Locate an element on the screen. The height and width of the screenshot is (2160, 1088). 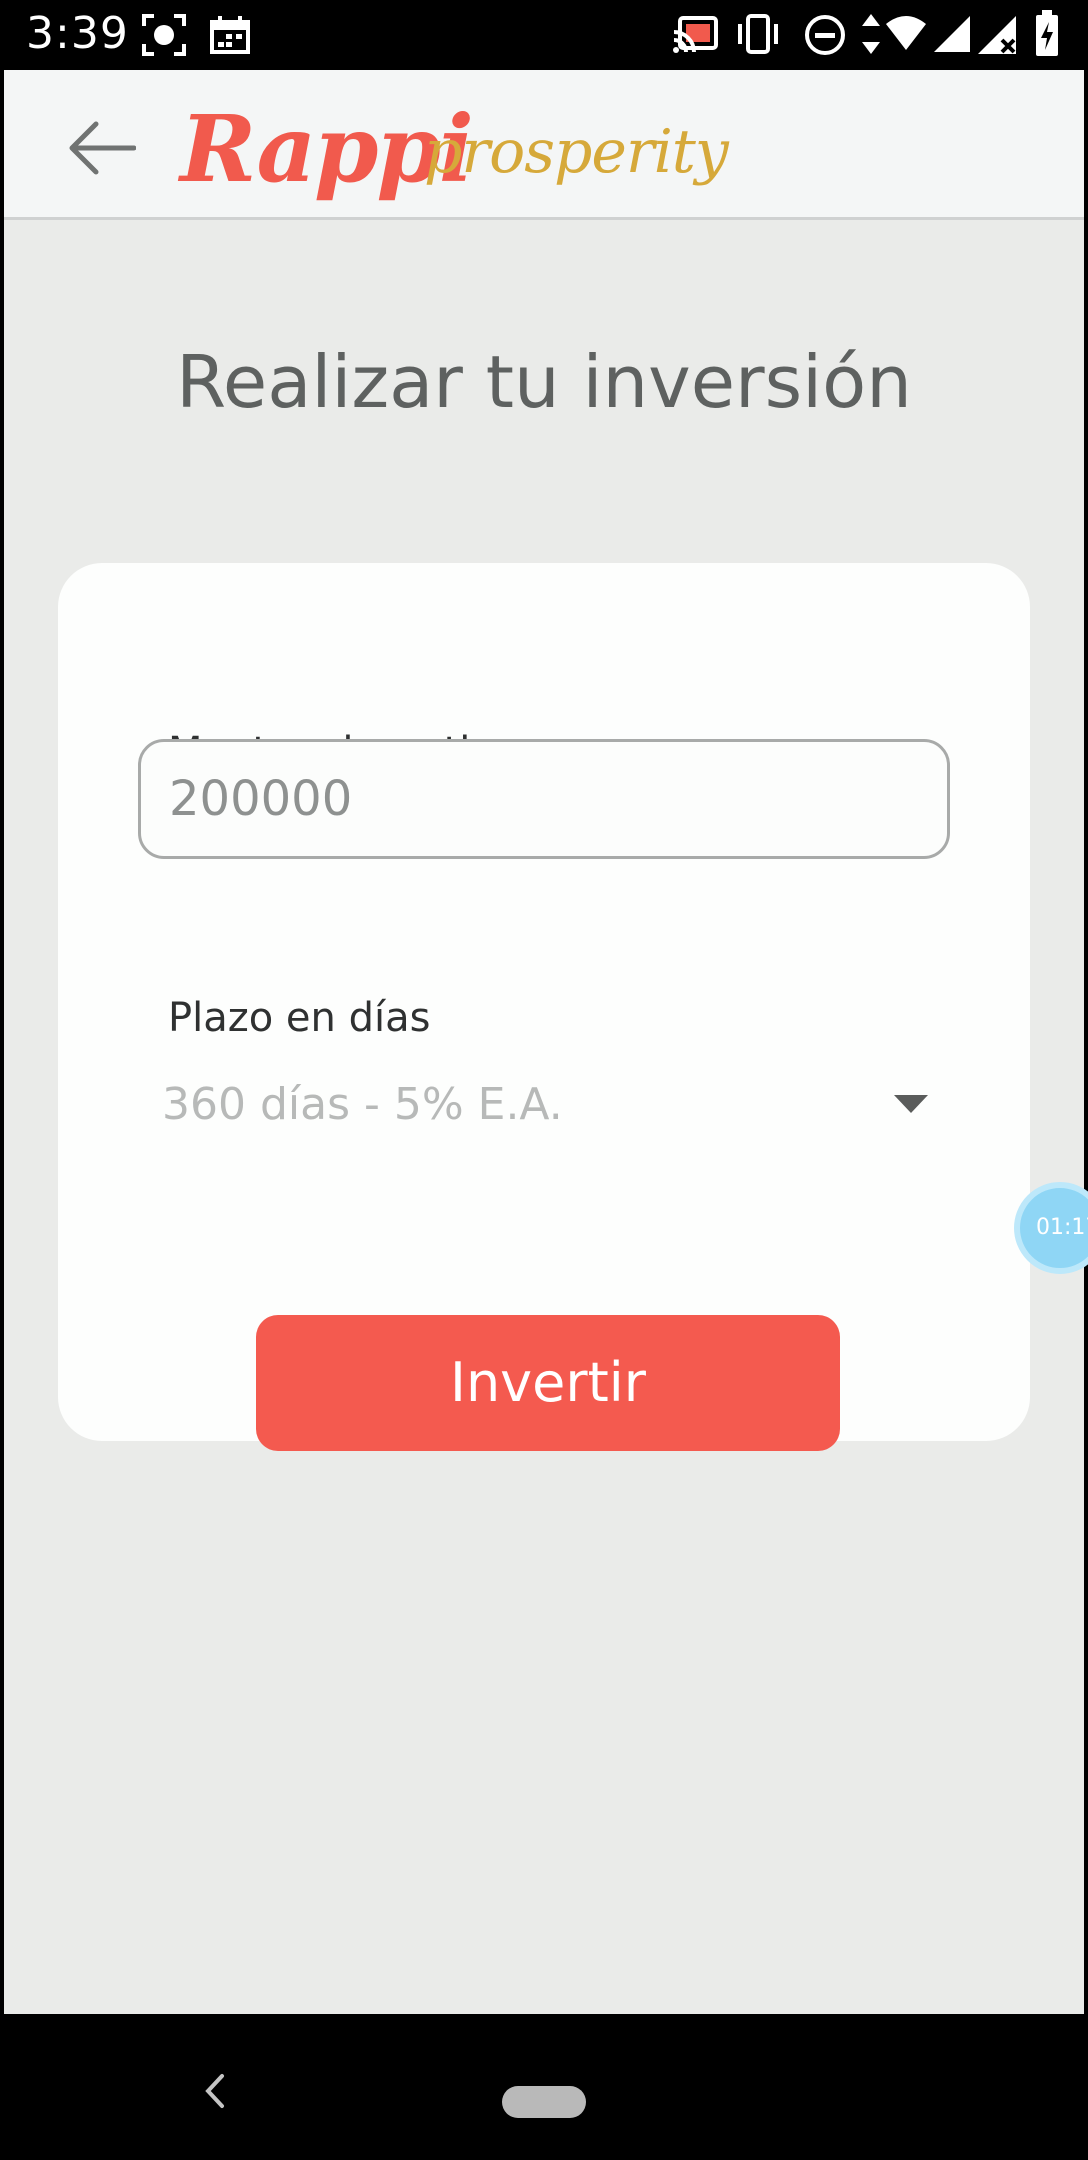
nav-back-icon is located at coordinates (214, 2091).